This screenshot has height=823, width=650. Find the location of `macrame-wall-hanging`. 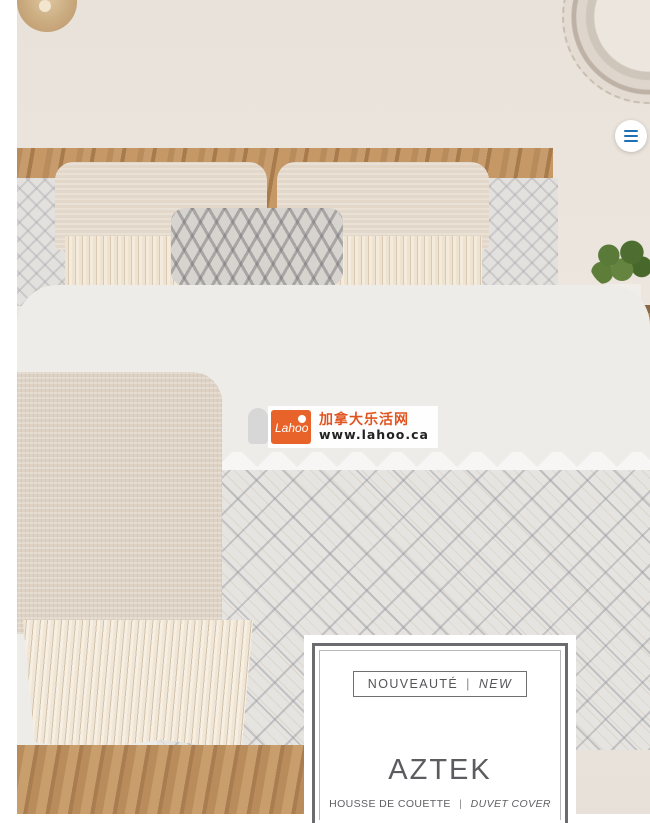

macrame-wall-hanging is located at coordinates (606, 52).